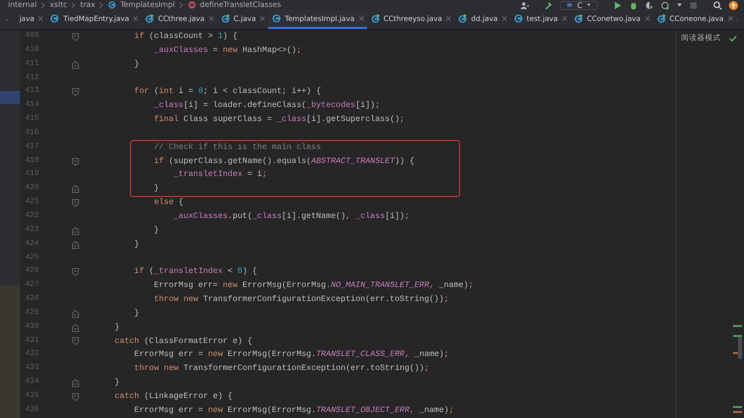  Describe the element at coordinates (293, 410) in the screenshot. I see `code-line: ErrorMsg err = new ErrorMsg(ErrorMsg.TRANSLET_OBJECT_ERR, _name);` at that location.